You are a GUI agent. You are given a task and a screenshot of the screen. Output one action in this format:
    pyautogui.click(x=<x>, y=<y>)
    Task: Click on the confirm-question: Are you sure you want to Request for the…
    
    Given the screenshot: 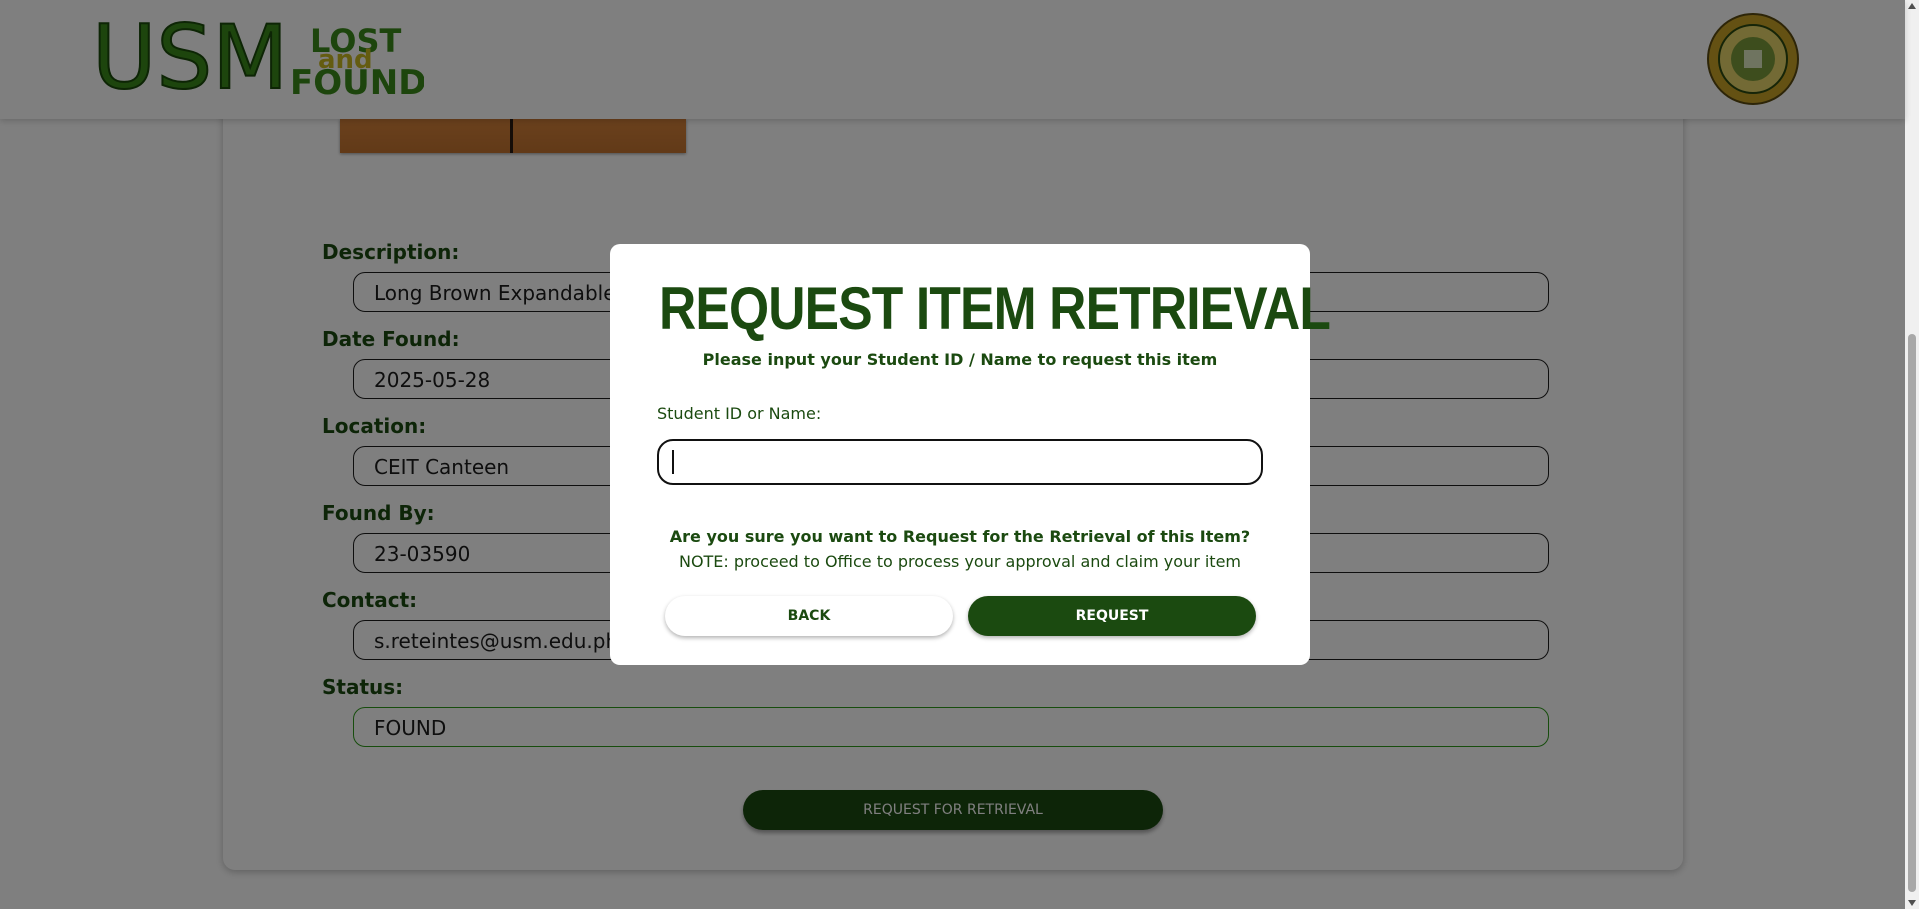 What is the action you would take?
    pyautogui.click(x=960, y=536)
    